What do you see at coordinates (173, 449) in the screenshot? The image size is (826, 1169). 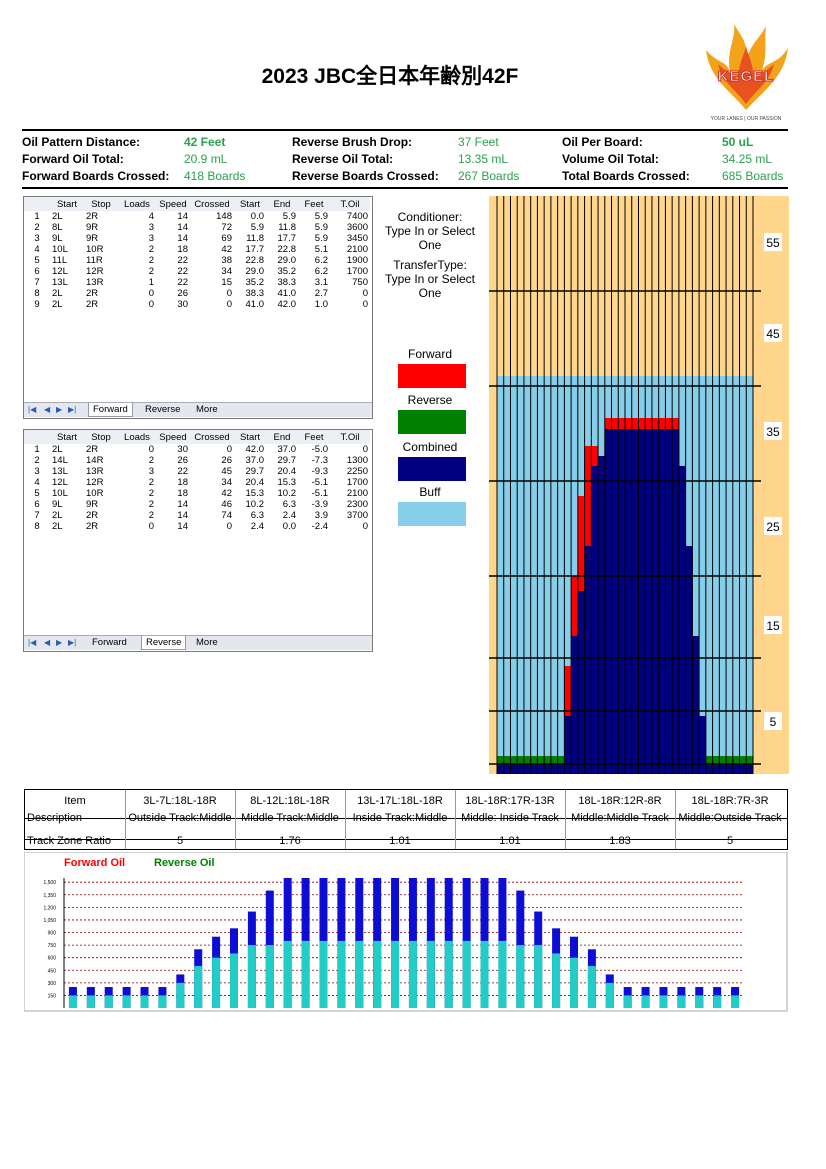 I see `table-cell: 30` at bounding box center [173, 449].